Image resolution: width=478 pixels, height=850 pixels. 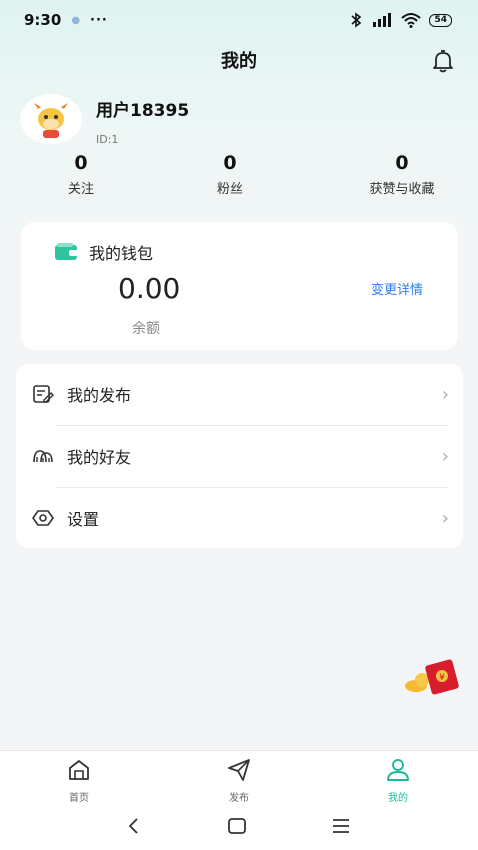 What do you see at coordinates (80, 189) in the screenshot?
I see `stat-label: 关注` at bounding box center [80, 189].